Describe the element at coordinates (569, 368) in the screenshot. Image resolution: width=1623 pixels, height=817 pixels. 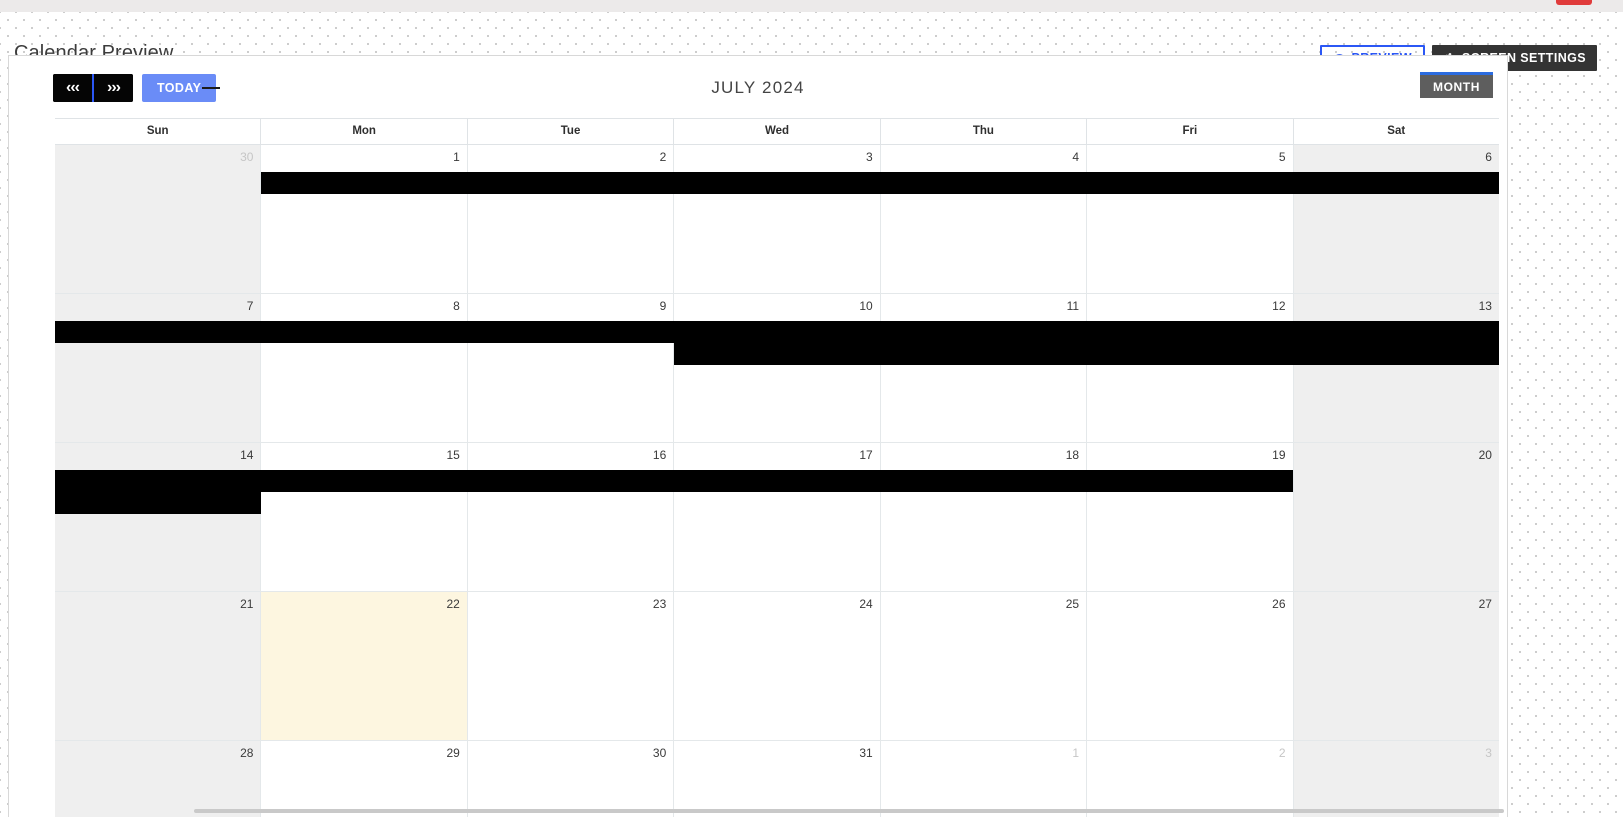
I see `calendar-day-cell: 9` at that location.